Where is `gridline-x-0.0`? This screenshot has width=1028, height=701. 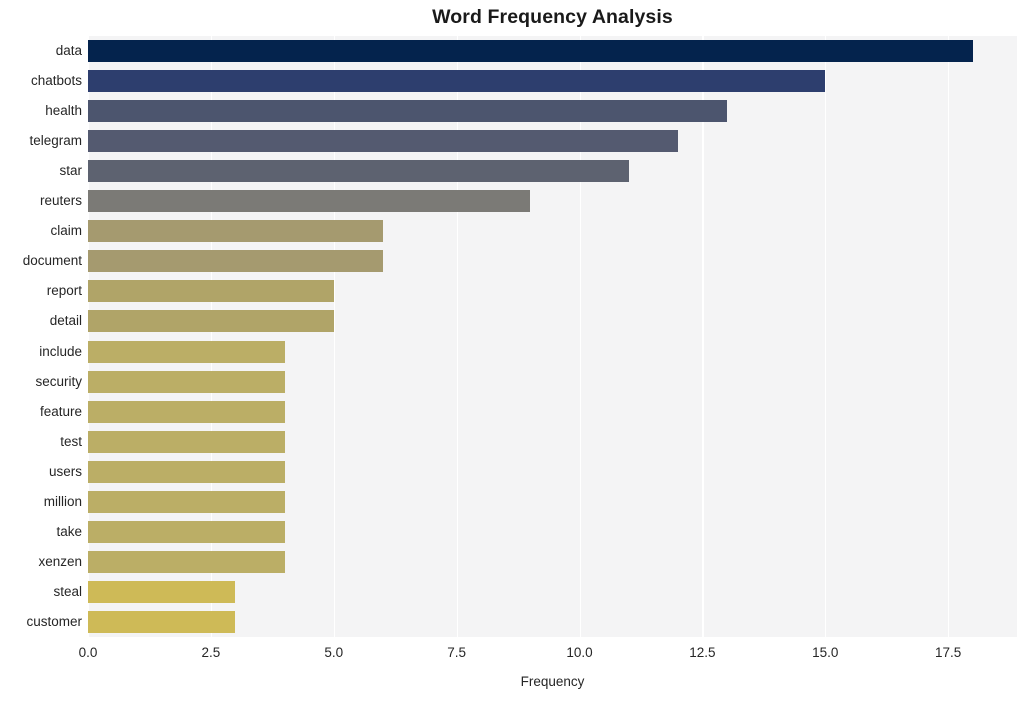 gridline-x-0.0 is located at coordinates (89, 336).